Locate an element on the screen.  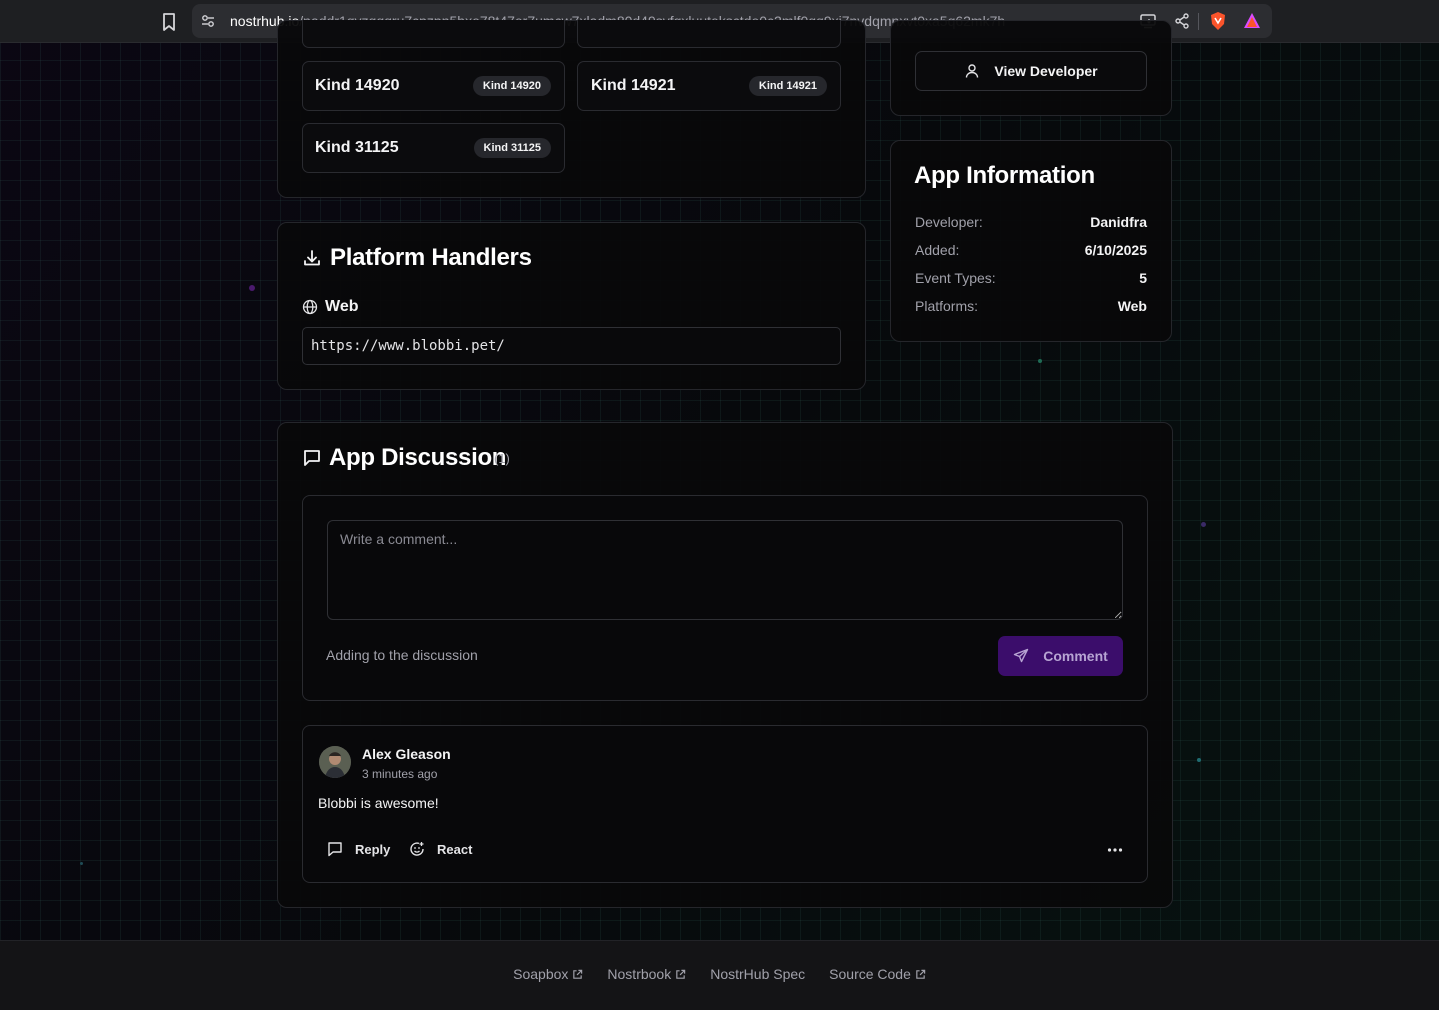
info-label: Added: is located at coordinates (937, 250).